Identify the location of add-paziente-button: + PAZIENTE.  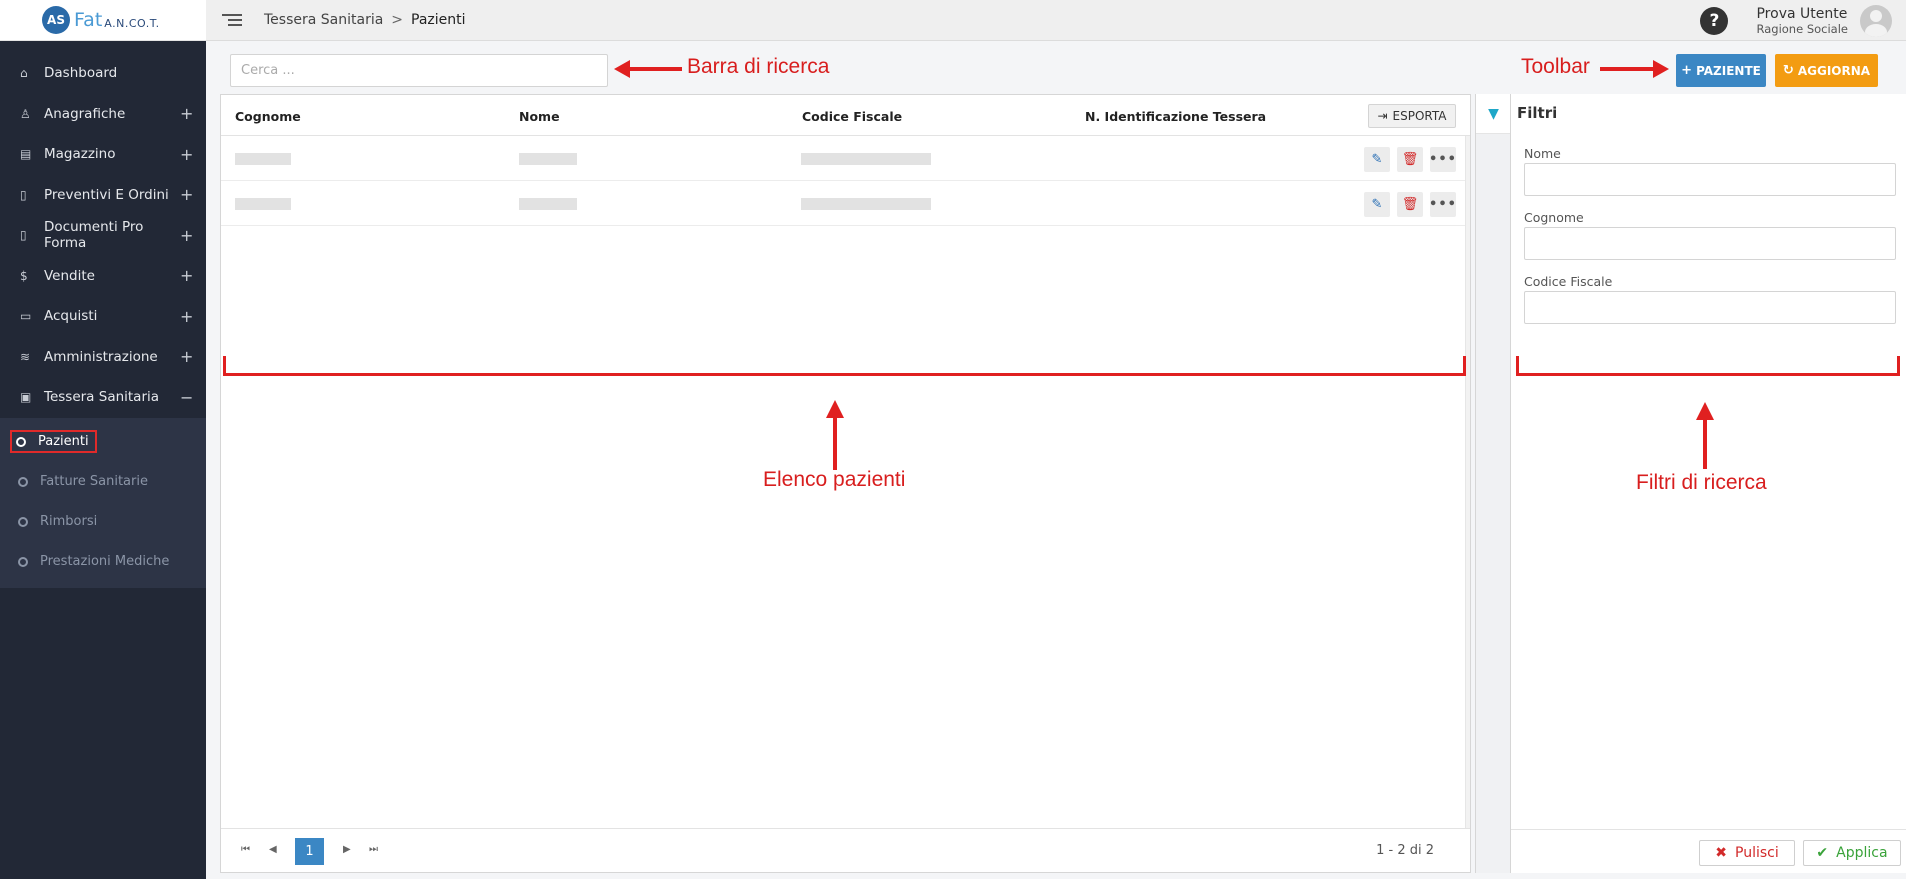
(1721, 70).